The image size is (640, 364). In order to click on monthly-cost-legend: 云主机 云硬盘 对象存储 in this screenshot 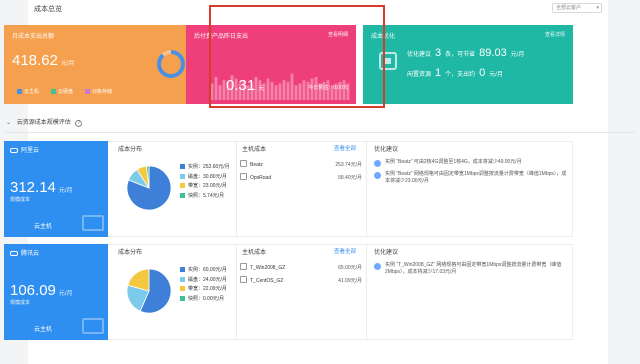, I will do `click(64, 91)`.